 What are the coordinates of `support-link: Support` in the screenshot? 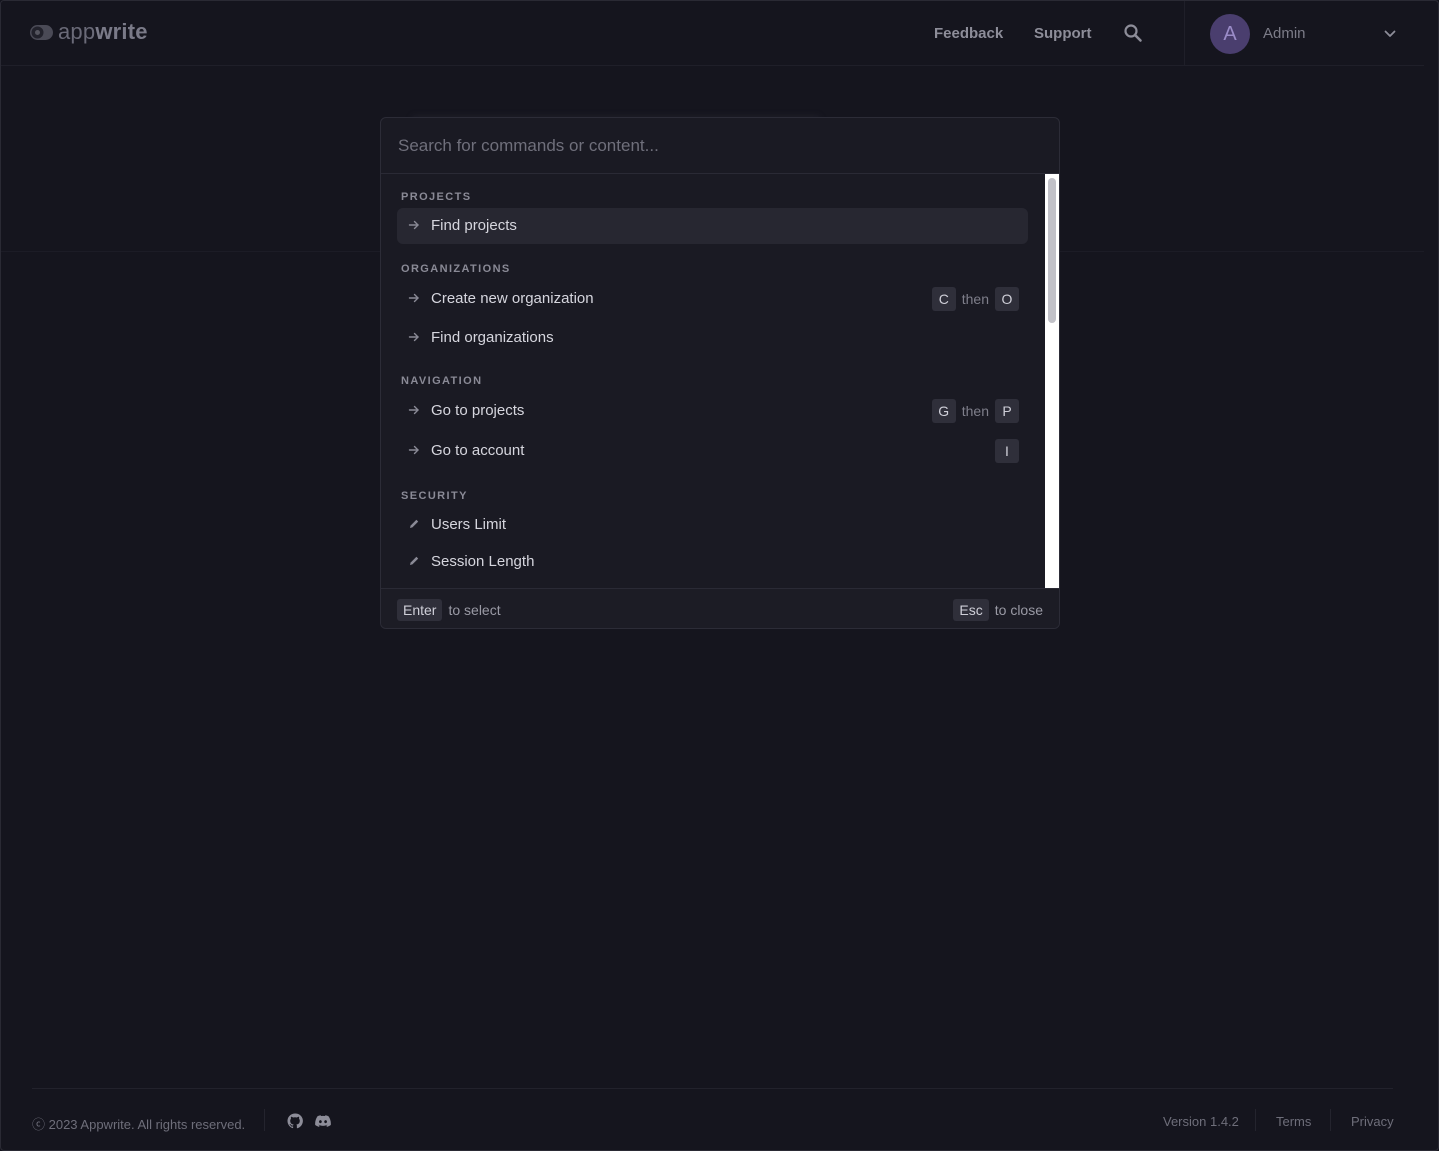 It's located at (1063, 33).